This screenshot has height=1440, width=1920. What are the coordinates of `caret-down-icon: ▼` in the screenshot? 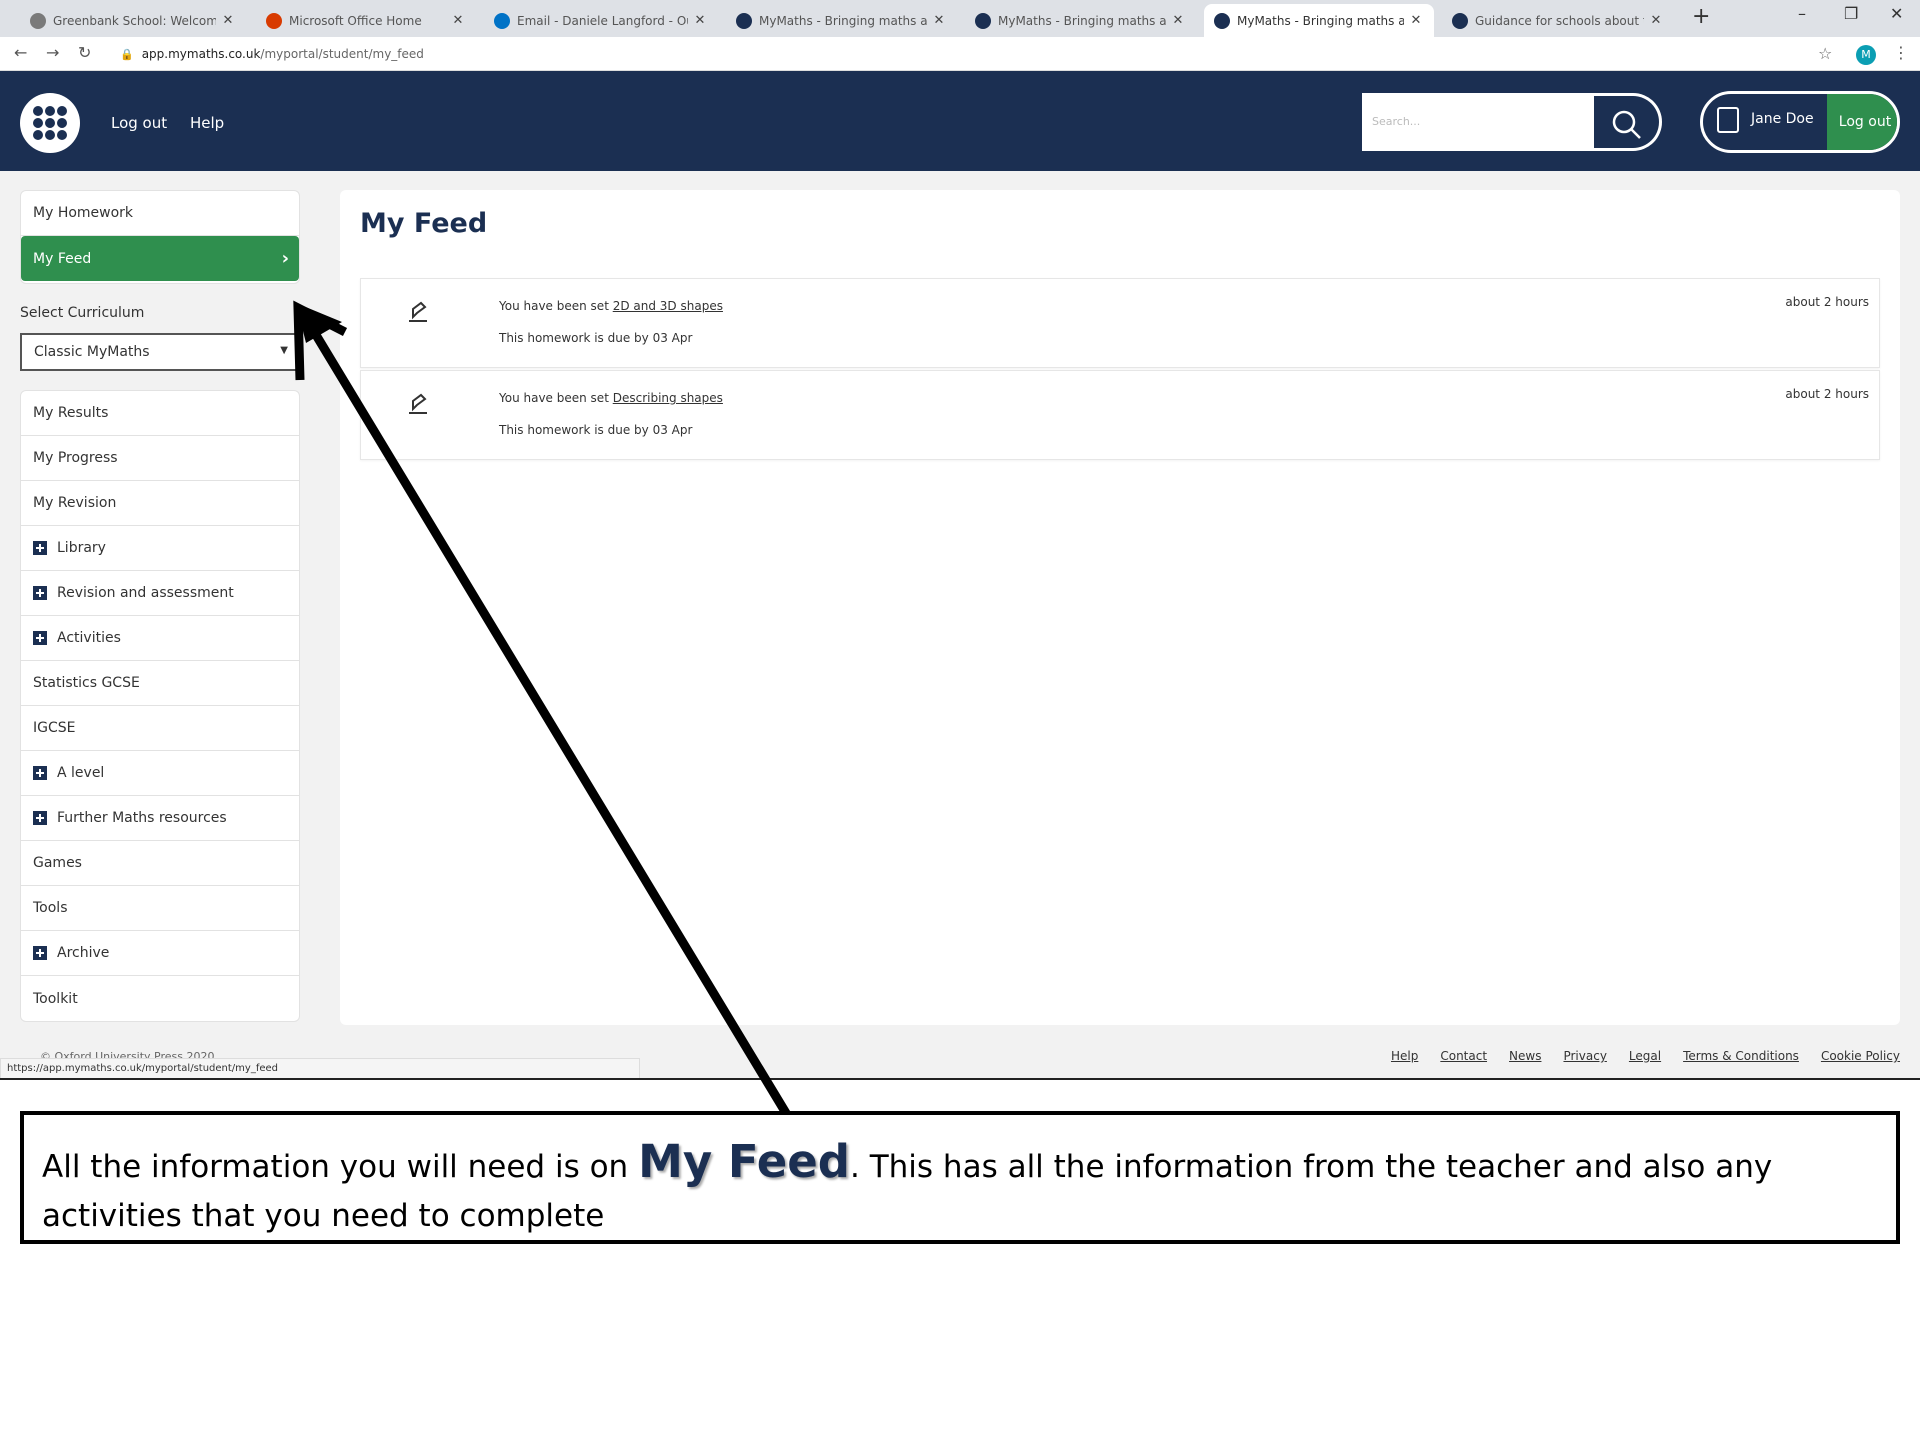 It's located at (284, 350).